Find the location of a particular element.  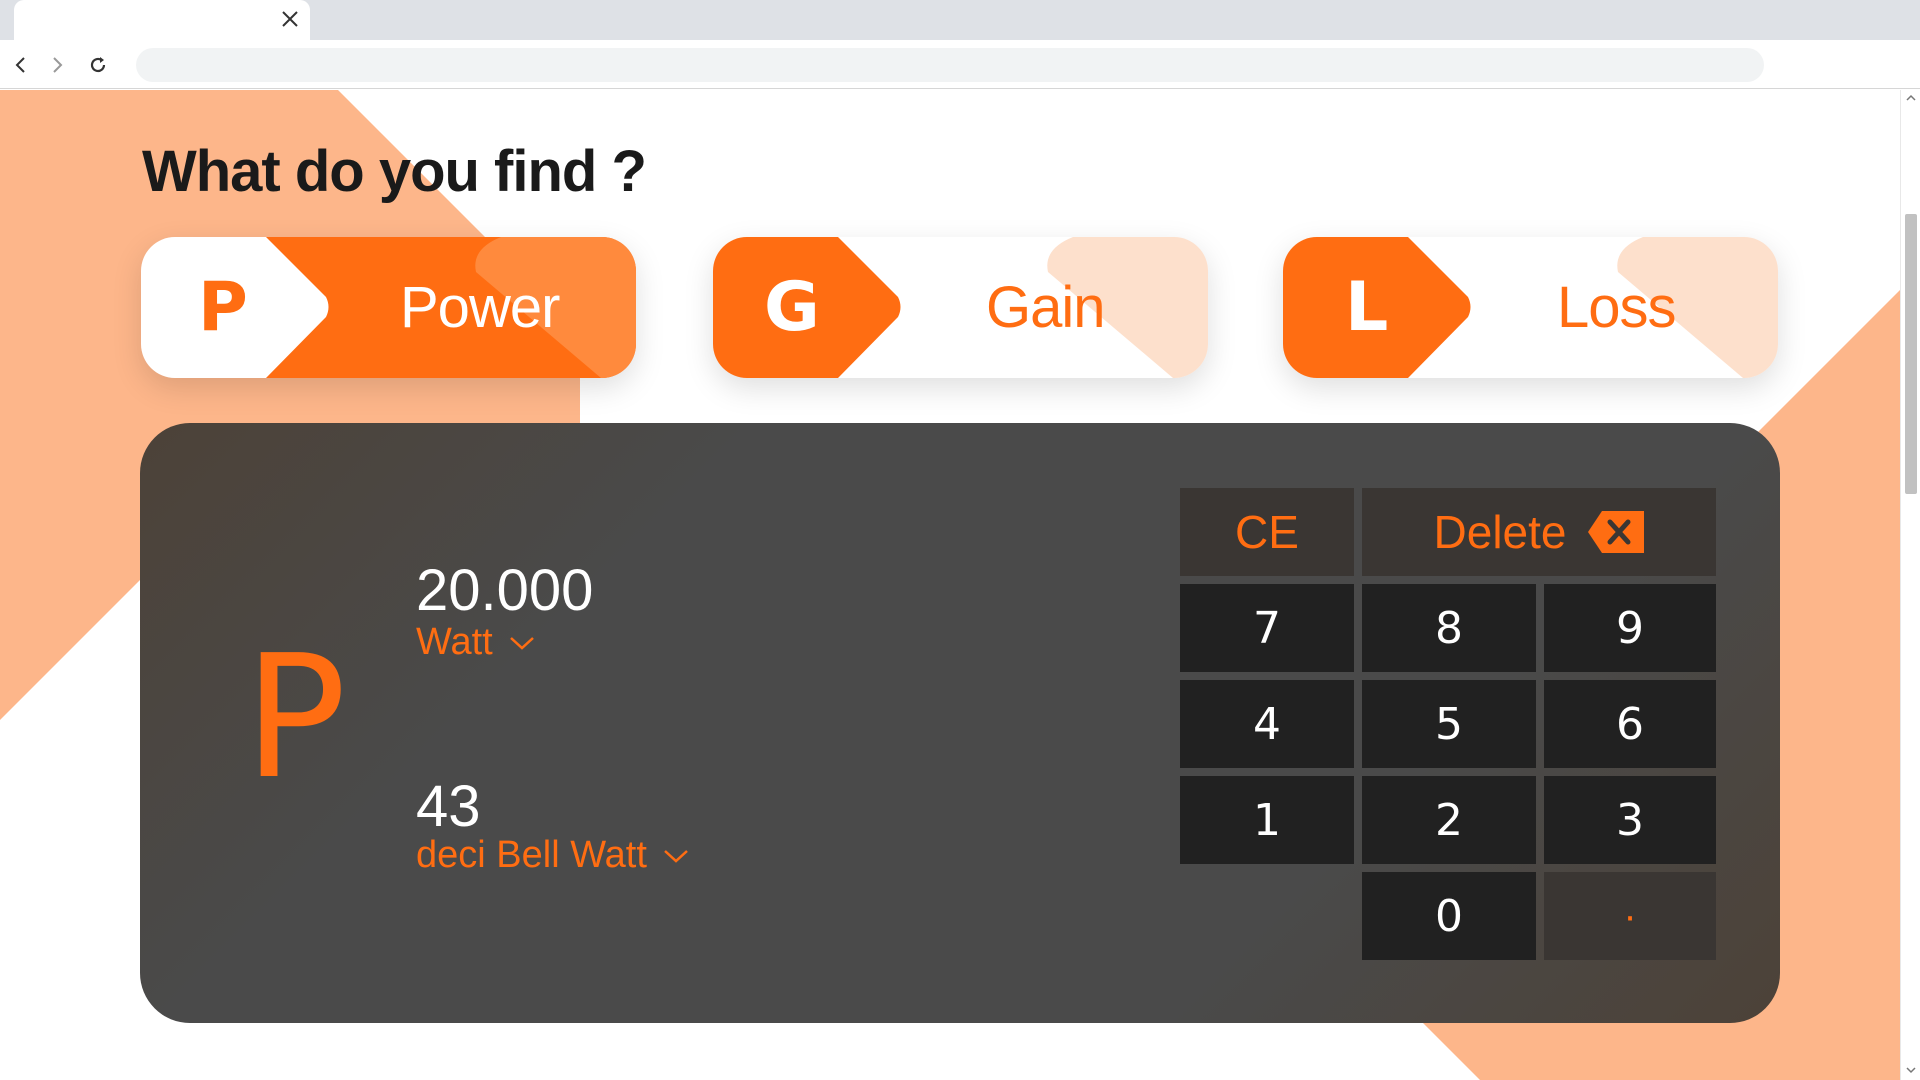

key-4: 4 is located at coordinates (1267, 724).